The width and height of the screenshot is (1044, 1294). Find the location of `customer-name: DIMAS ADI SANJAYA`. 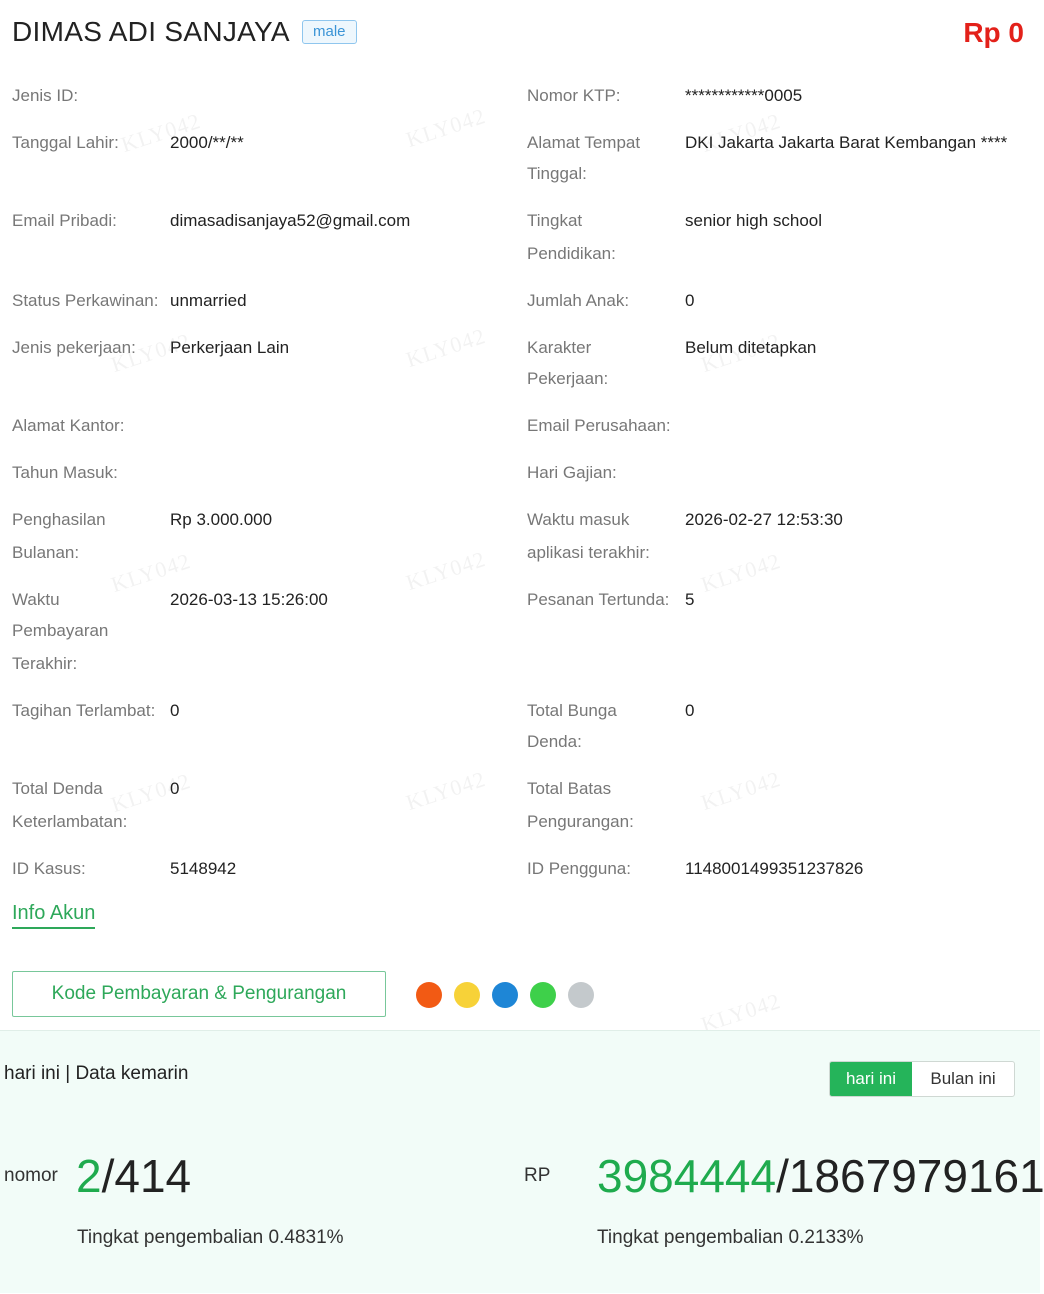

customer-name: DIMAS ADI SANJAYA is located at coordinates (151, 31).